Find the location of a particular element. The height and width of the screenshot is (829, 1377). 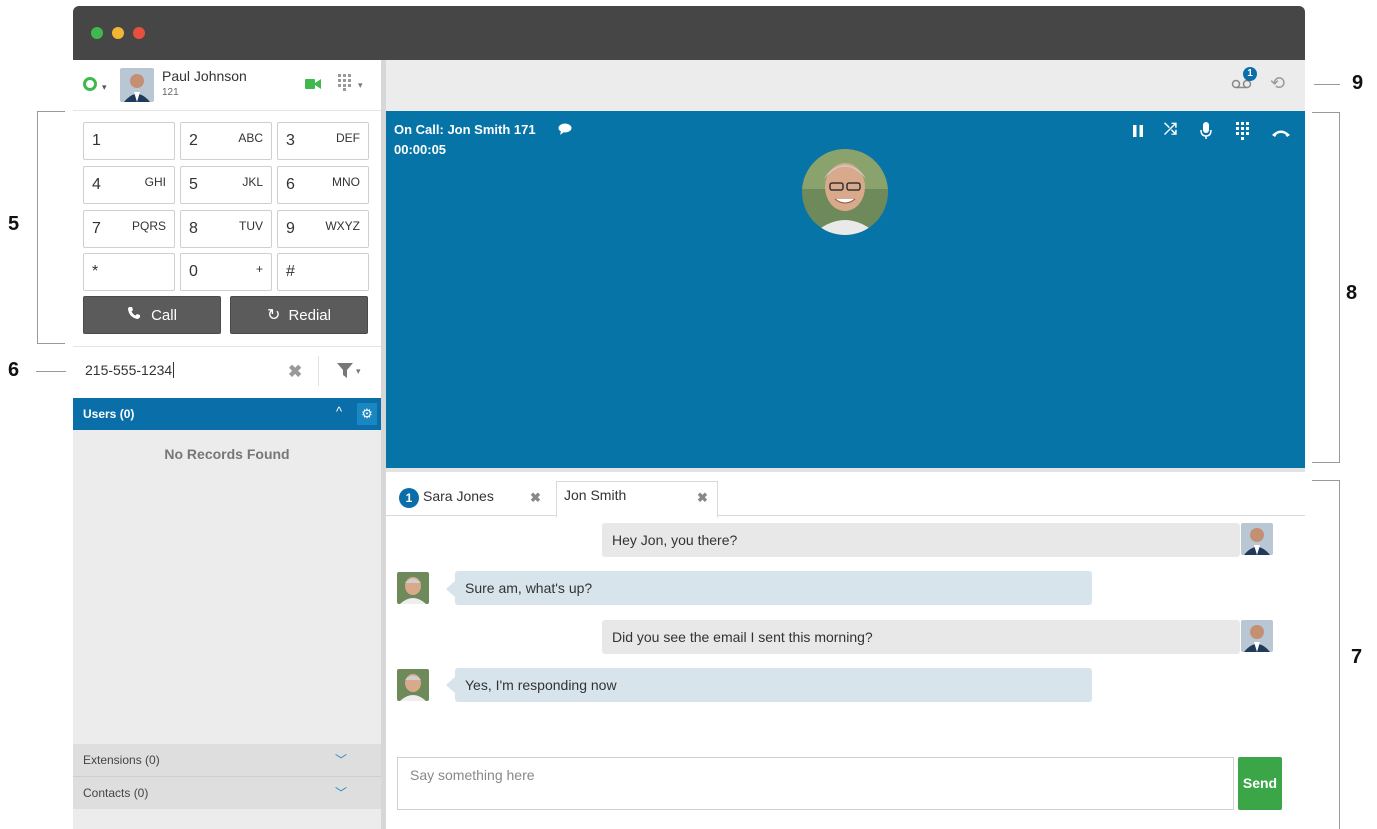

dialpad-icon is located at coordinates (1243, 133).